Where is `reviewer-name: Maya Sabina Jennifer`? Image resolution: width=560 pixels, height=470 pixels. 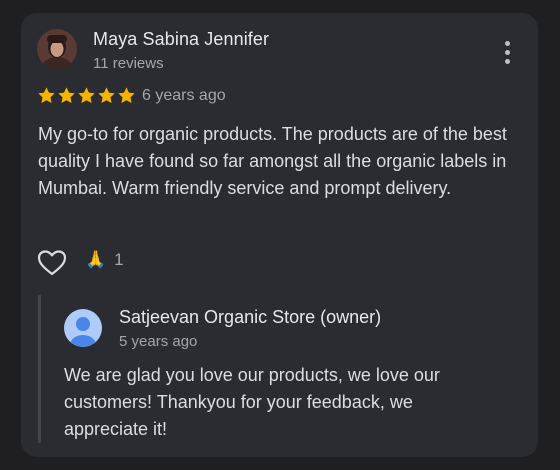 reviewer-name: Maya Sabina Jennifer is located at coordinates (181, 39).